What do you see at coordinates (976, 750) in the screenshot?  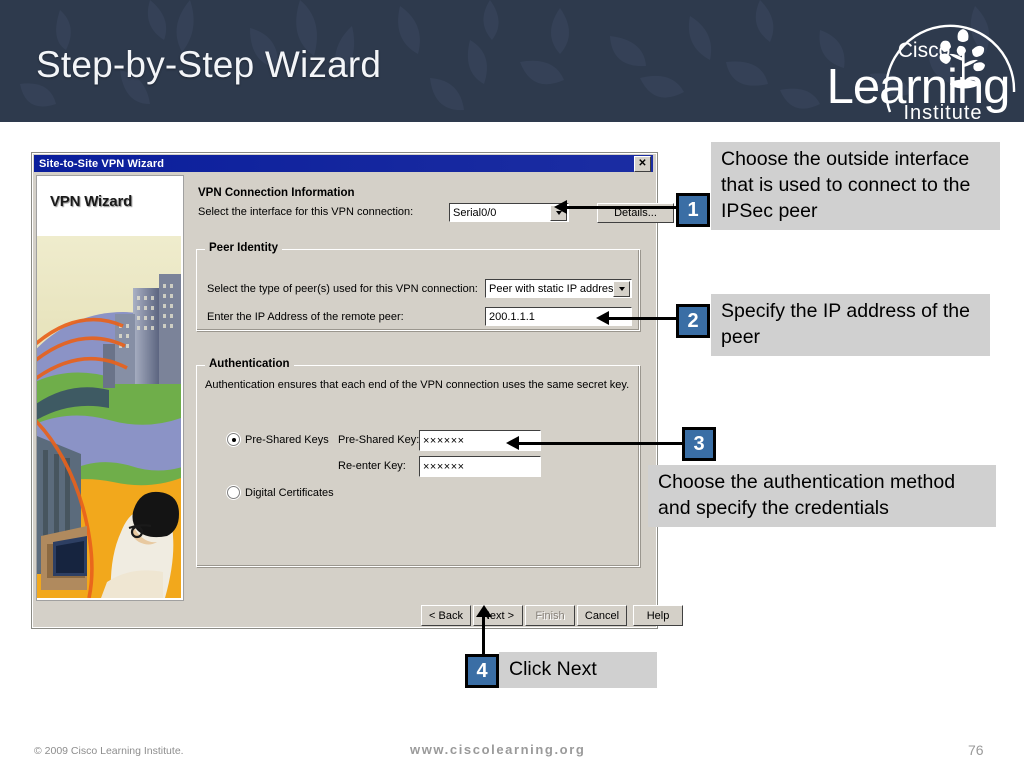 I see `footer-page-number: 76` at bounding box center [976, 750].